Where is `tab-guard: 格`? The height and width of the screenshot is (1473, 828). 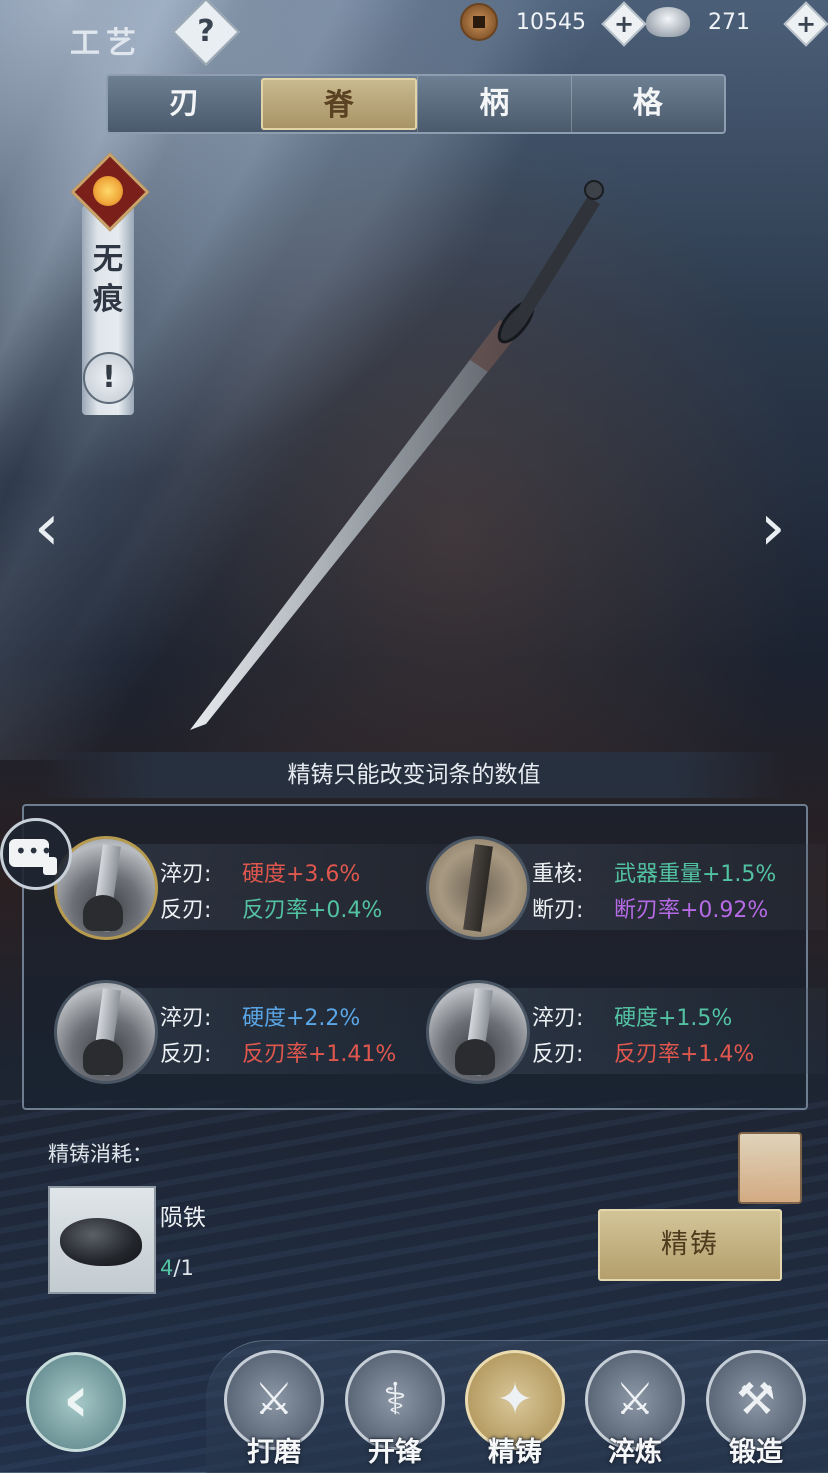
tab-guard: 格 is located at coordinates (647, 104).